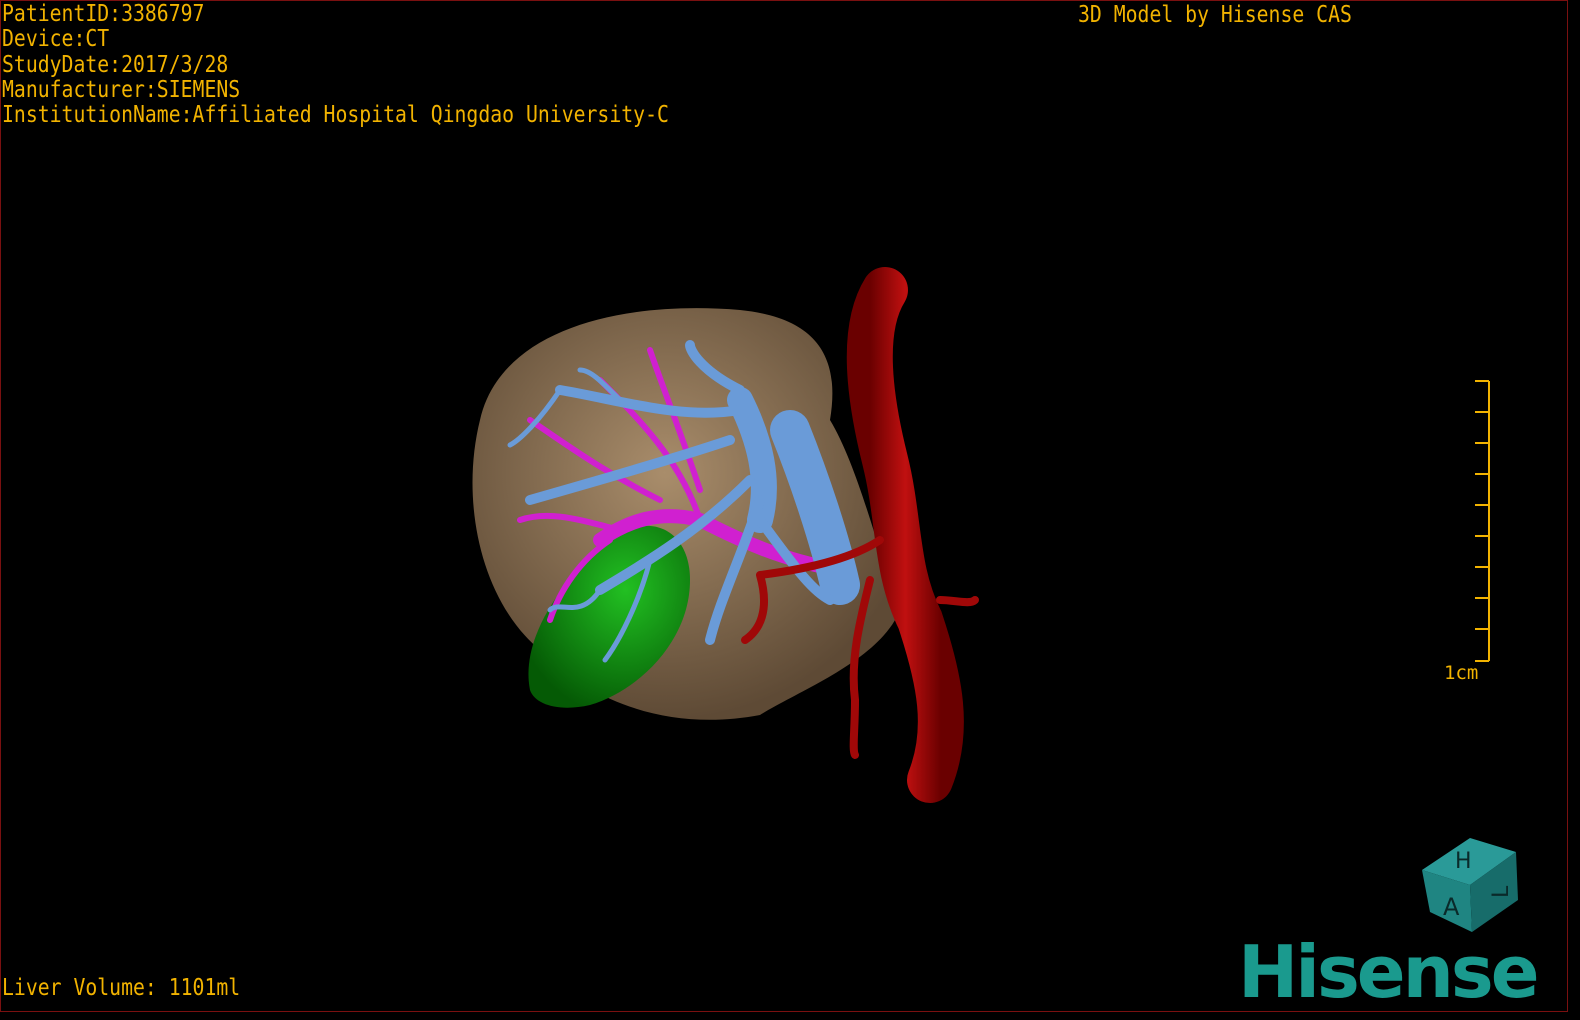 This screenshot has height=1020, width=1580. I want to click on cube-face-l: L, so click(1501, 891).